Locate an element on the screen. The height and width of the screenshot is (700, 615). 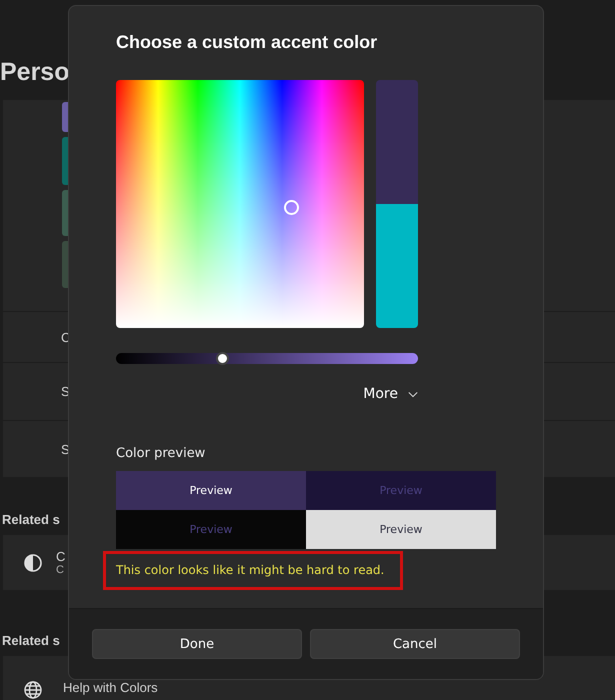
item-title: C is located at coordinates (61, 556).